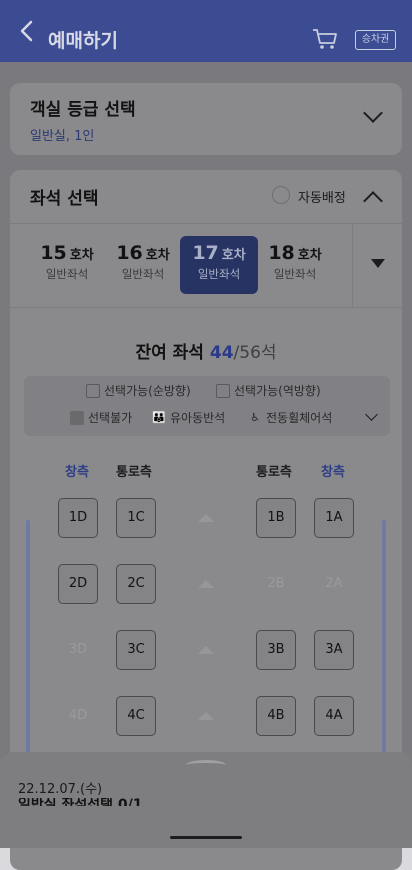  What do you see at coordinates (159, 417) in the screenshot?
I see `infant-icon: 👪` at bounding box center [159, 417].